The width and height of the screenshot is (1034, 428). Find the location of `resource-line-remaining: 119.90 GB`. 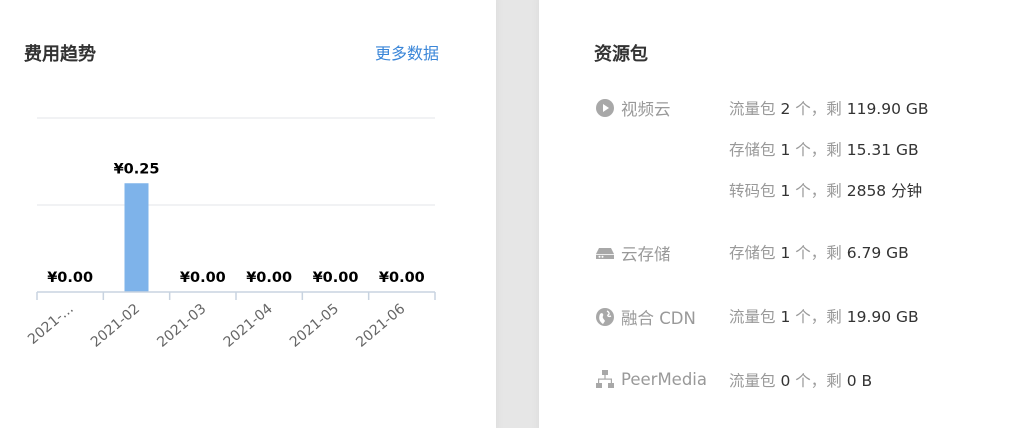

resource-line-remaining: 119.90 GB is located at coordinates (887, 109).